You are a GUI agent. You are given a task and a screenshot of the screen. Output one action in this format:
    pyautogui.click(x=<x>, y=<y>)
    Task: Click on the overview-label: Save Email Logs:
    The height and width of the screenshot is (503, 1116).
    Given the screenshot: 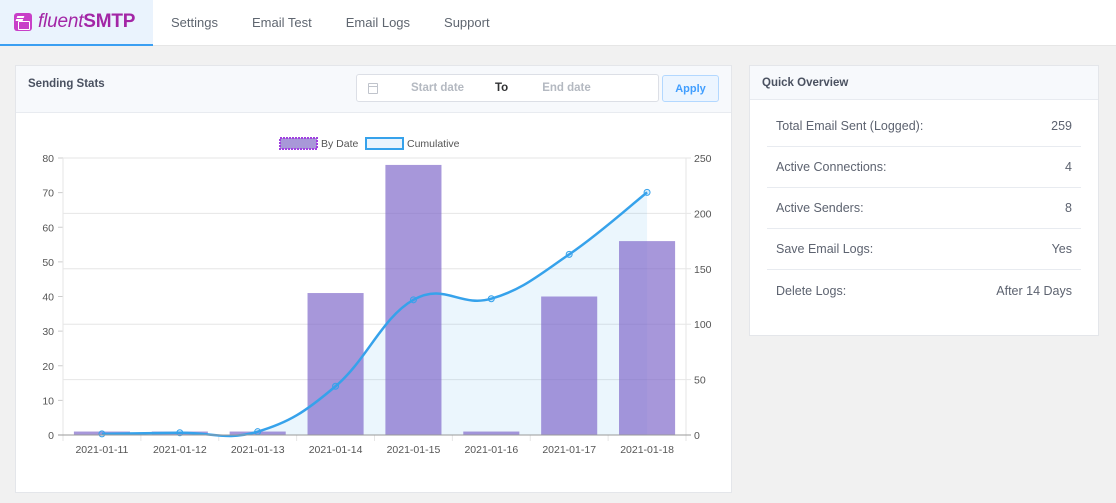 What is the action you would take?
    pyautogui.click(x=825, y=249)
    